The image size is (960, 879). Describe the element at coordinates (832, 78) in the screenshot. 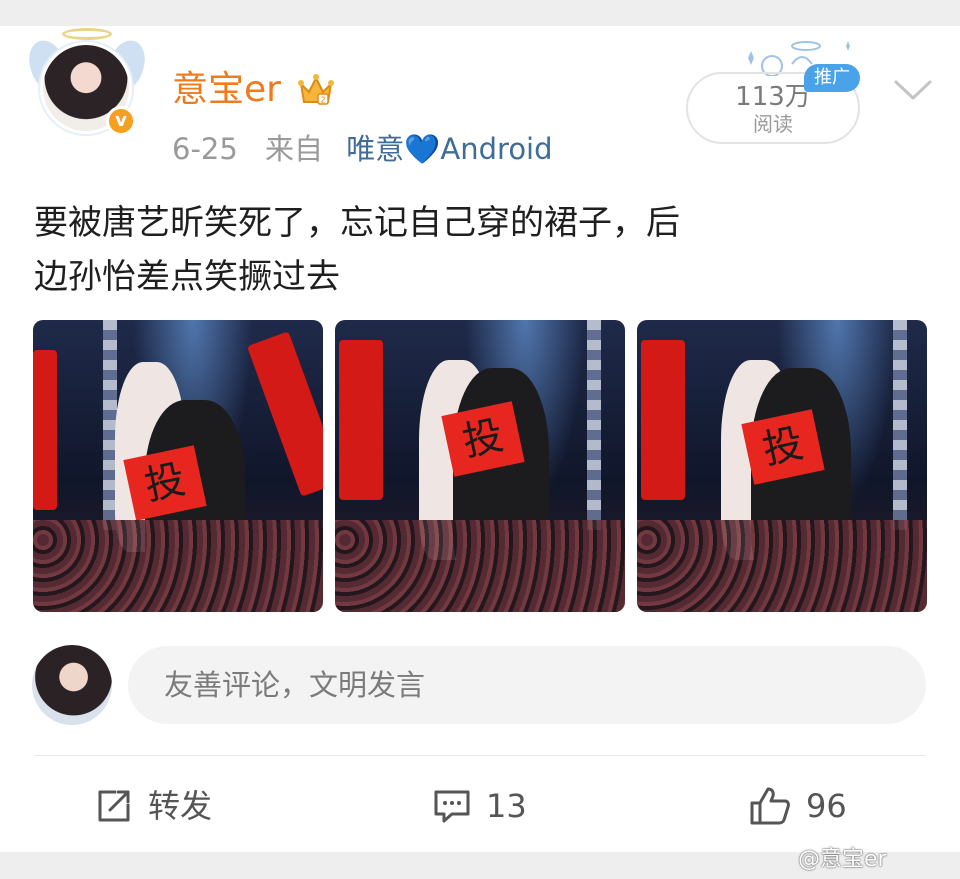

I see `promo-badge: 推广` at that location.